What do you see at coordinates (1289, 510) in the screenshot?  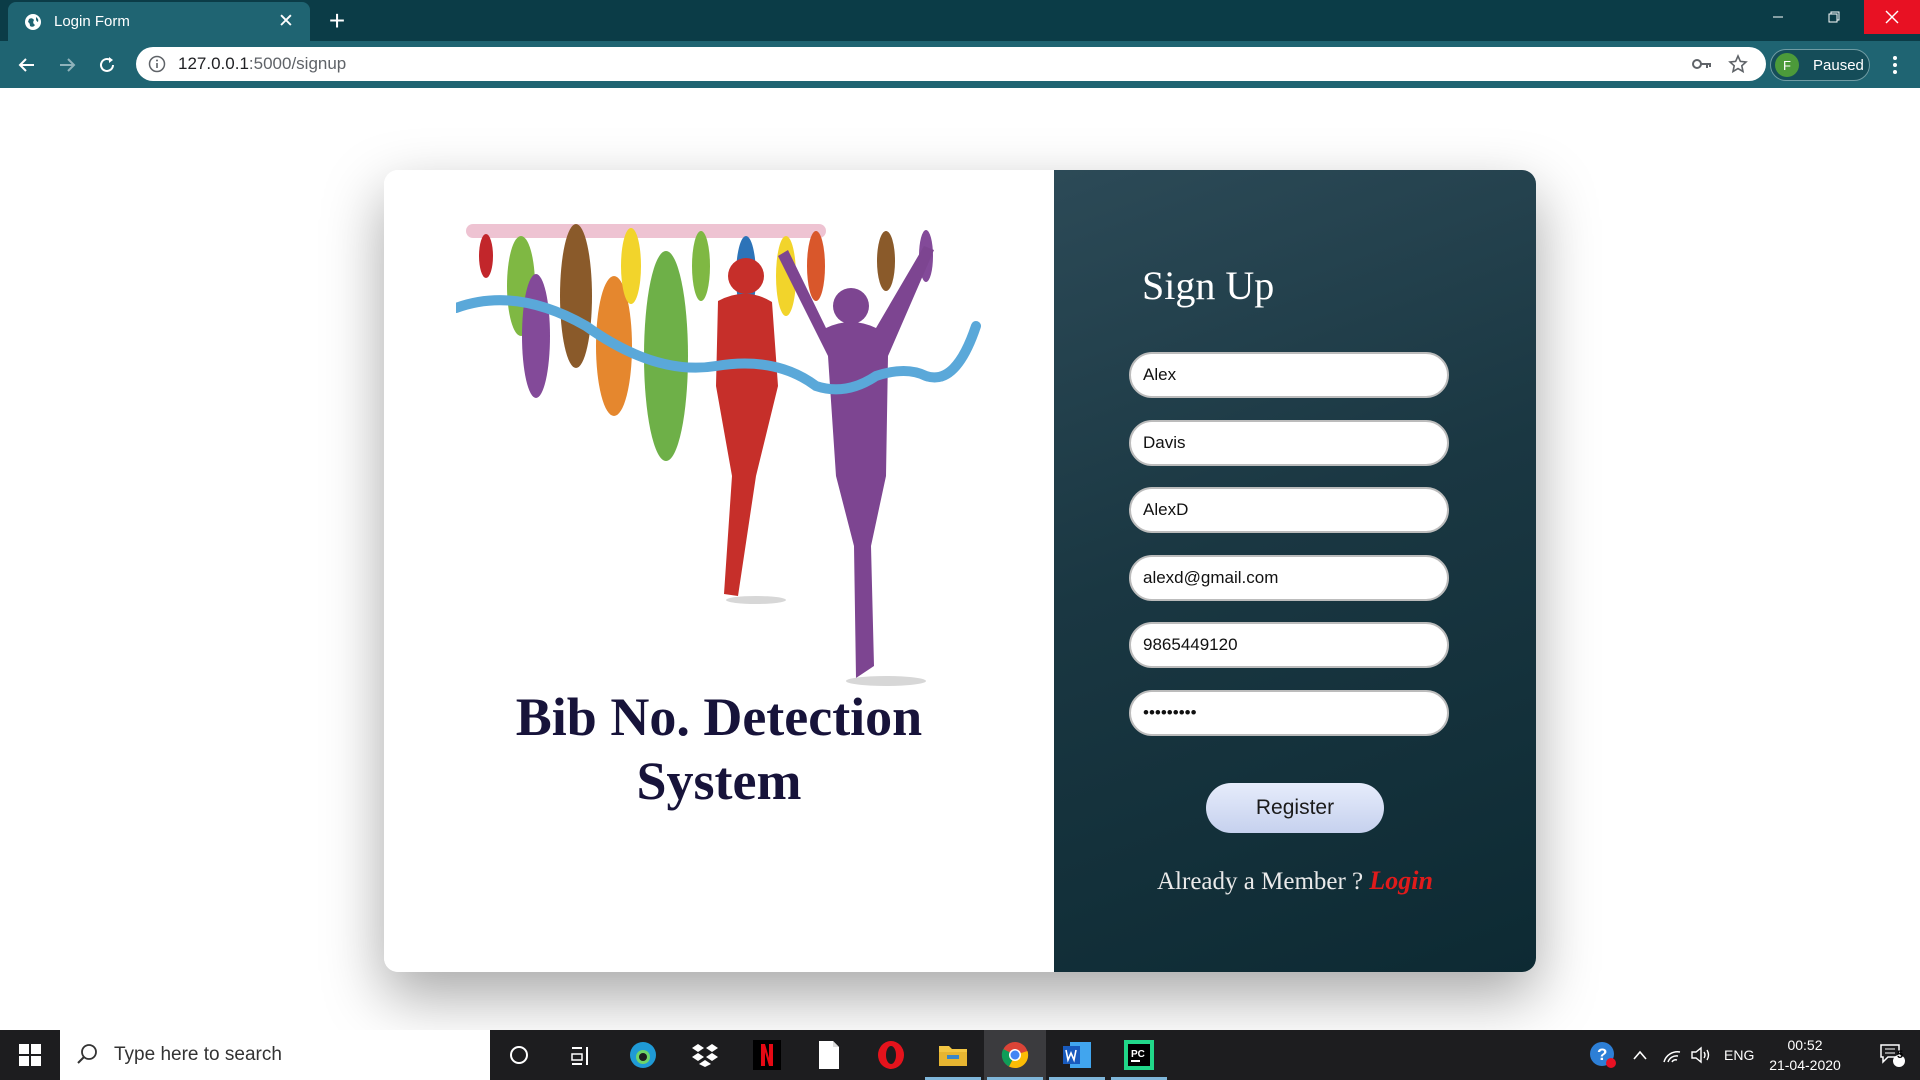 I see `username-field` at bounding box center [1289, 510].